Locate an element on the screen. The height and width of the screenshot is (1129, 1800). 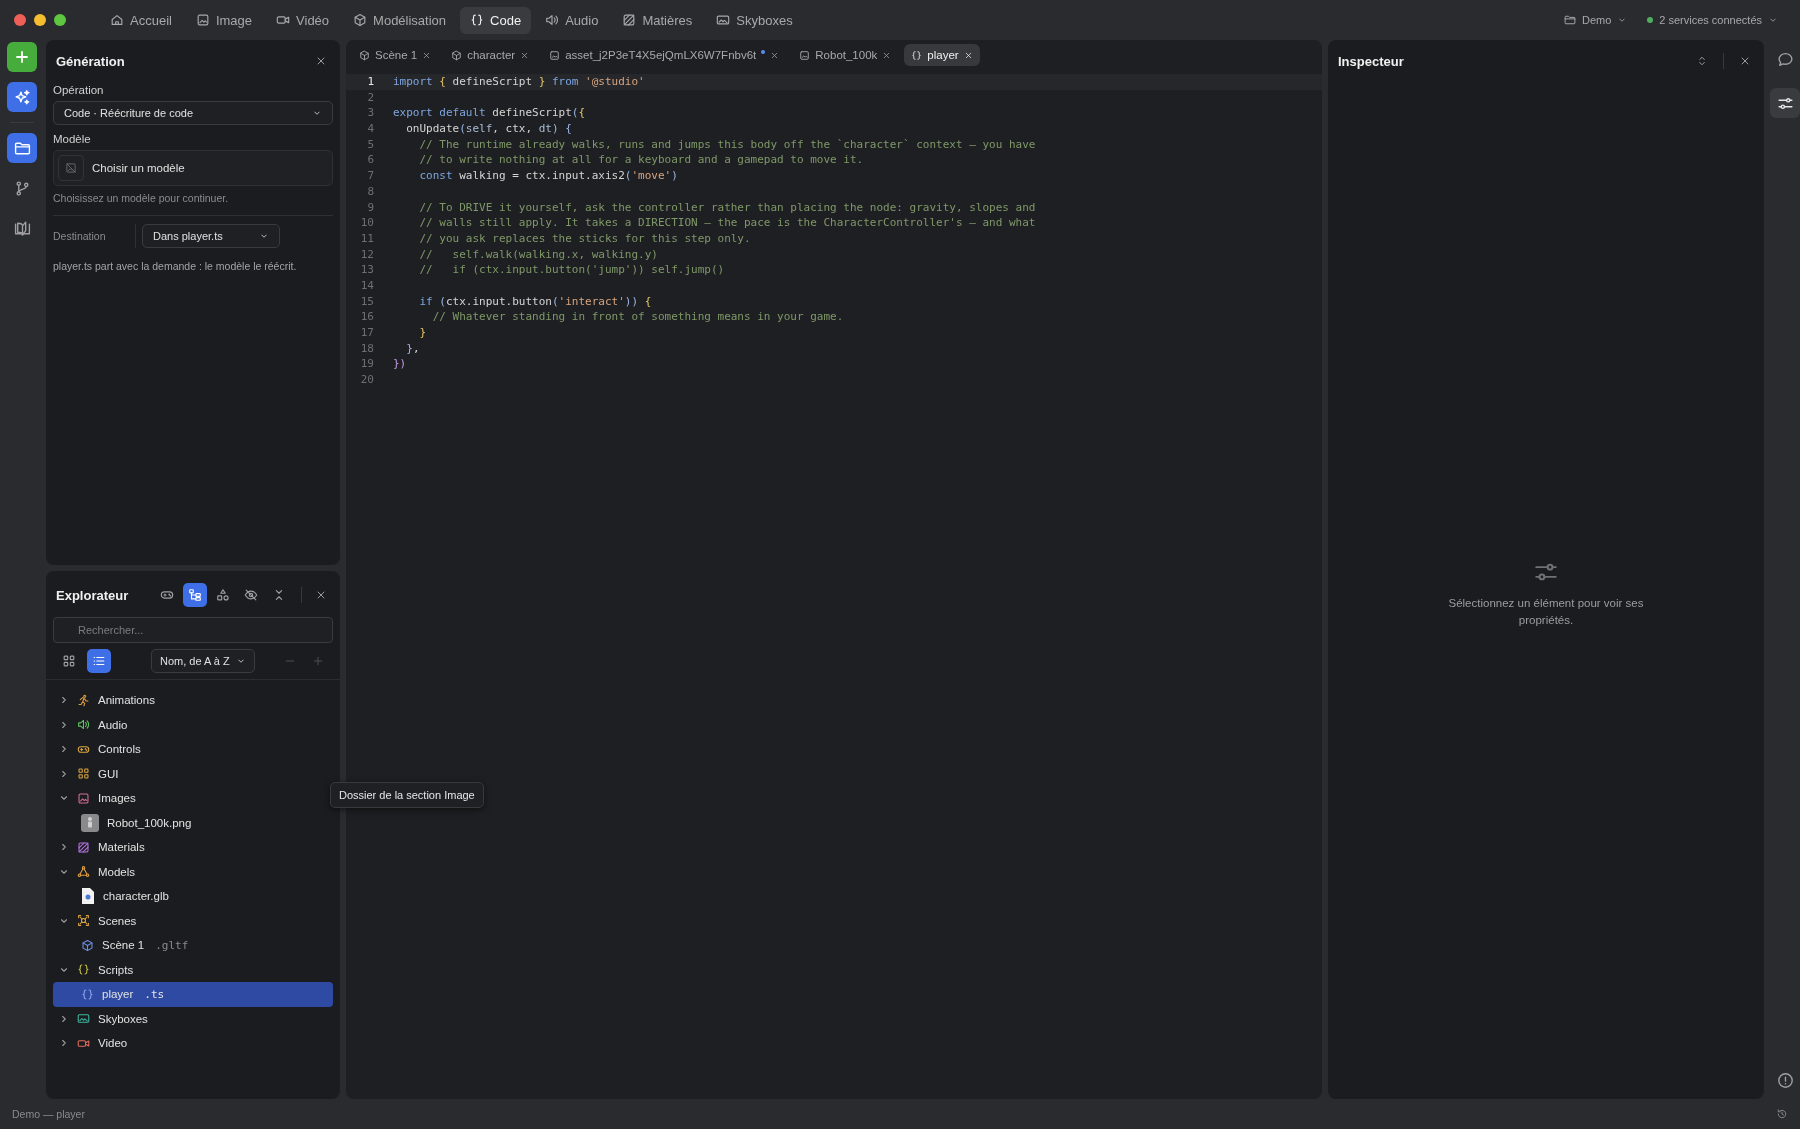
hint-text: Choisissez un modèle pour continuer. is located at coordinates (141, 198).